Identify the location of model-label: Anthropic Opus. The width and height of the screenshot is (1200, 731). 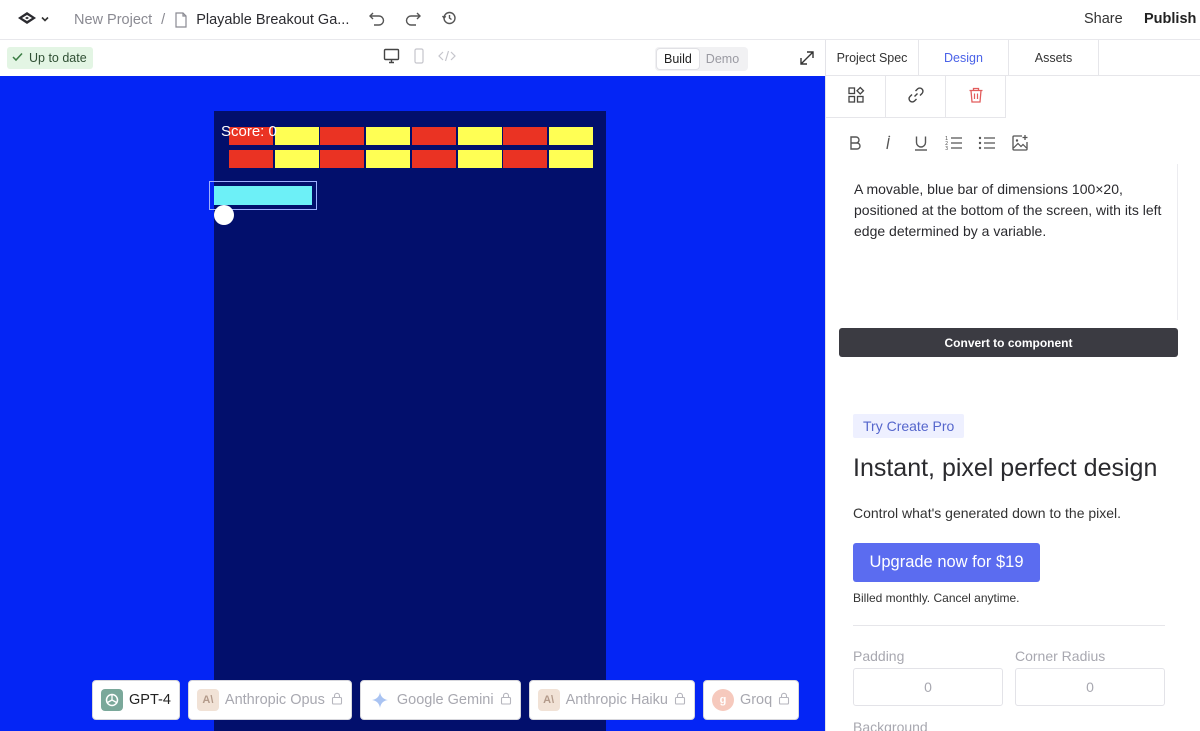
(274, 700).